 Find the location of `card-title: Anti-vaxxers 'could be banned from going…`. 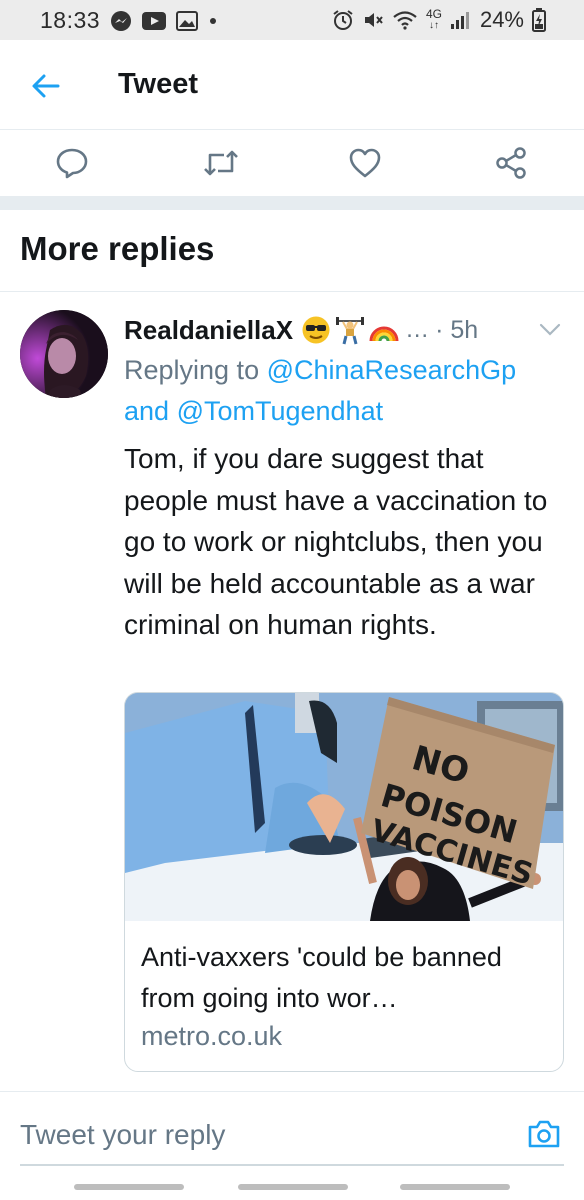

card-title: Anti-vaxxers 'could be banned from going… is located at coordinates (321, 977).